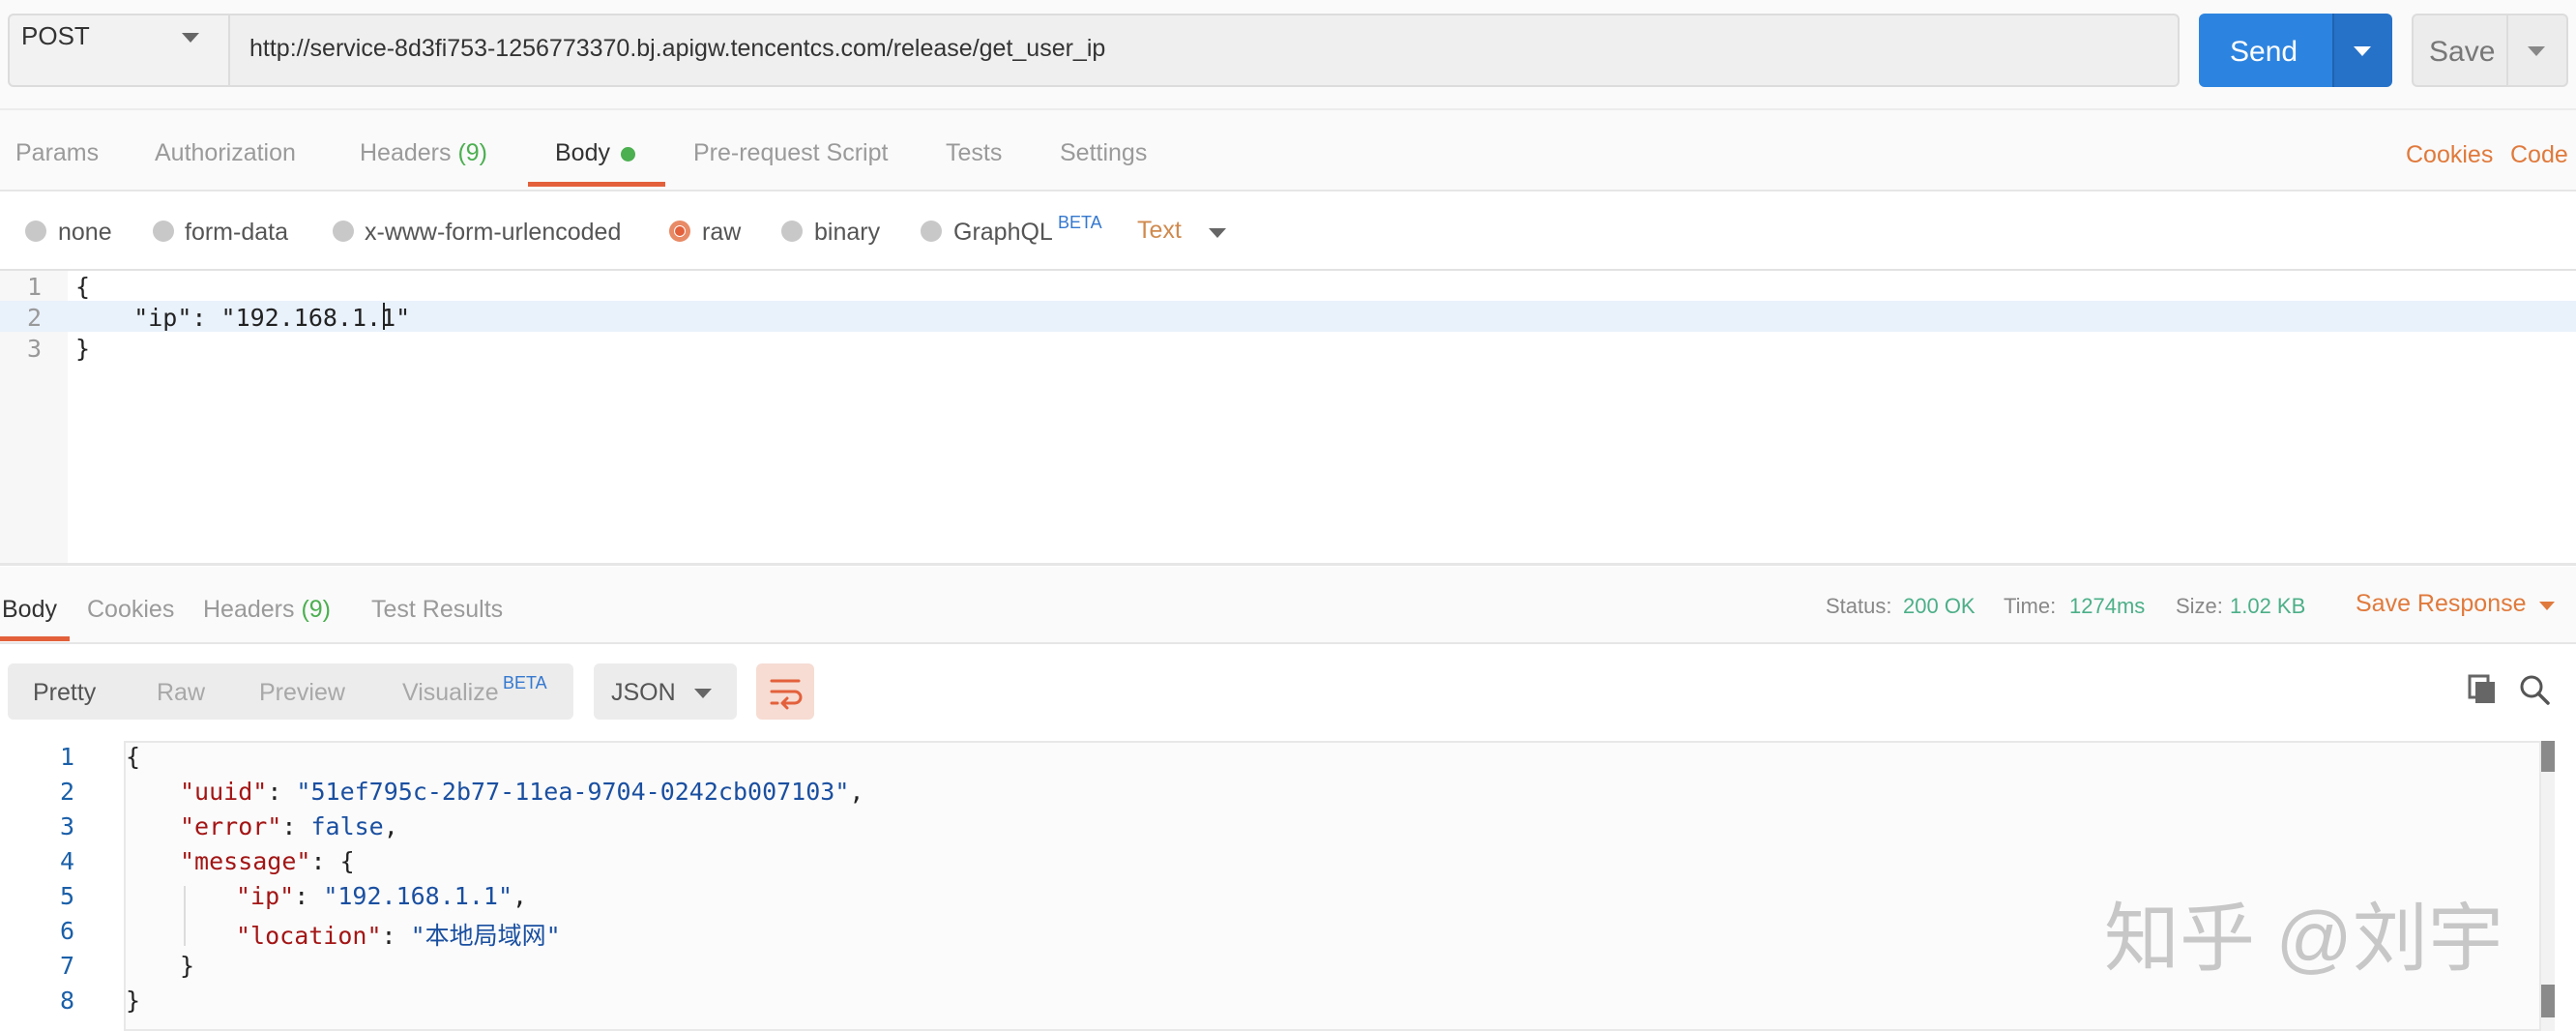 The image size is (2576, 1031). I want to click on tab-params: Params, so click(57, 153).